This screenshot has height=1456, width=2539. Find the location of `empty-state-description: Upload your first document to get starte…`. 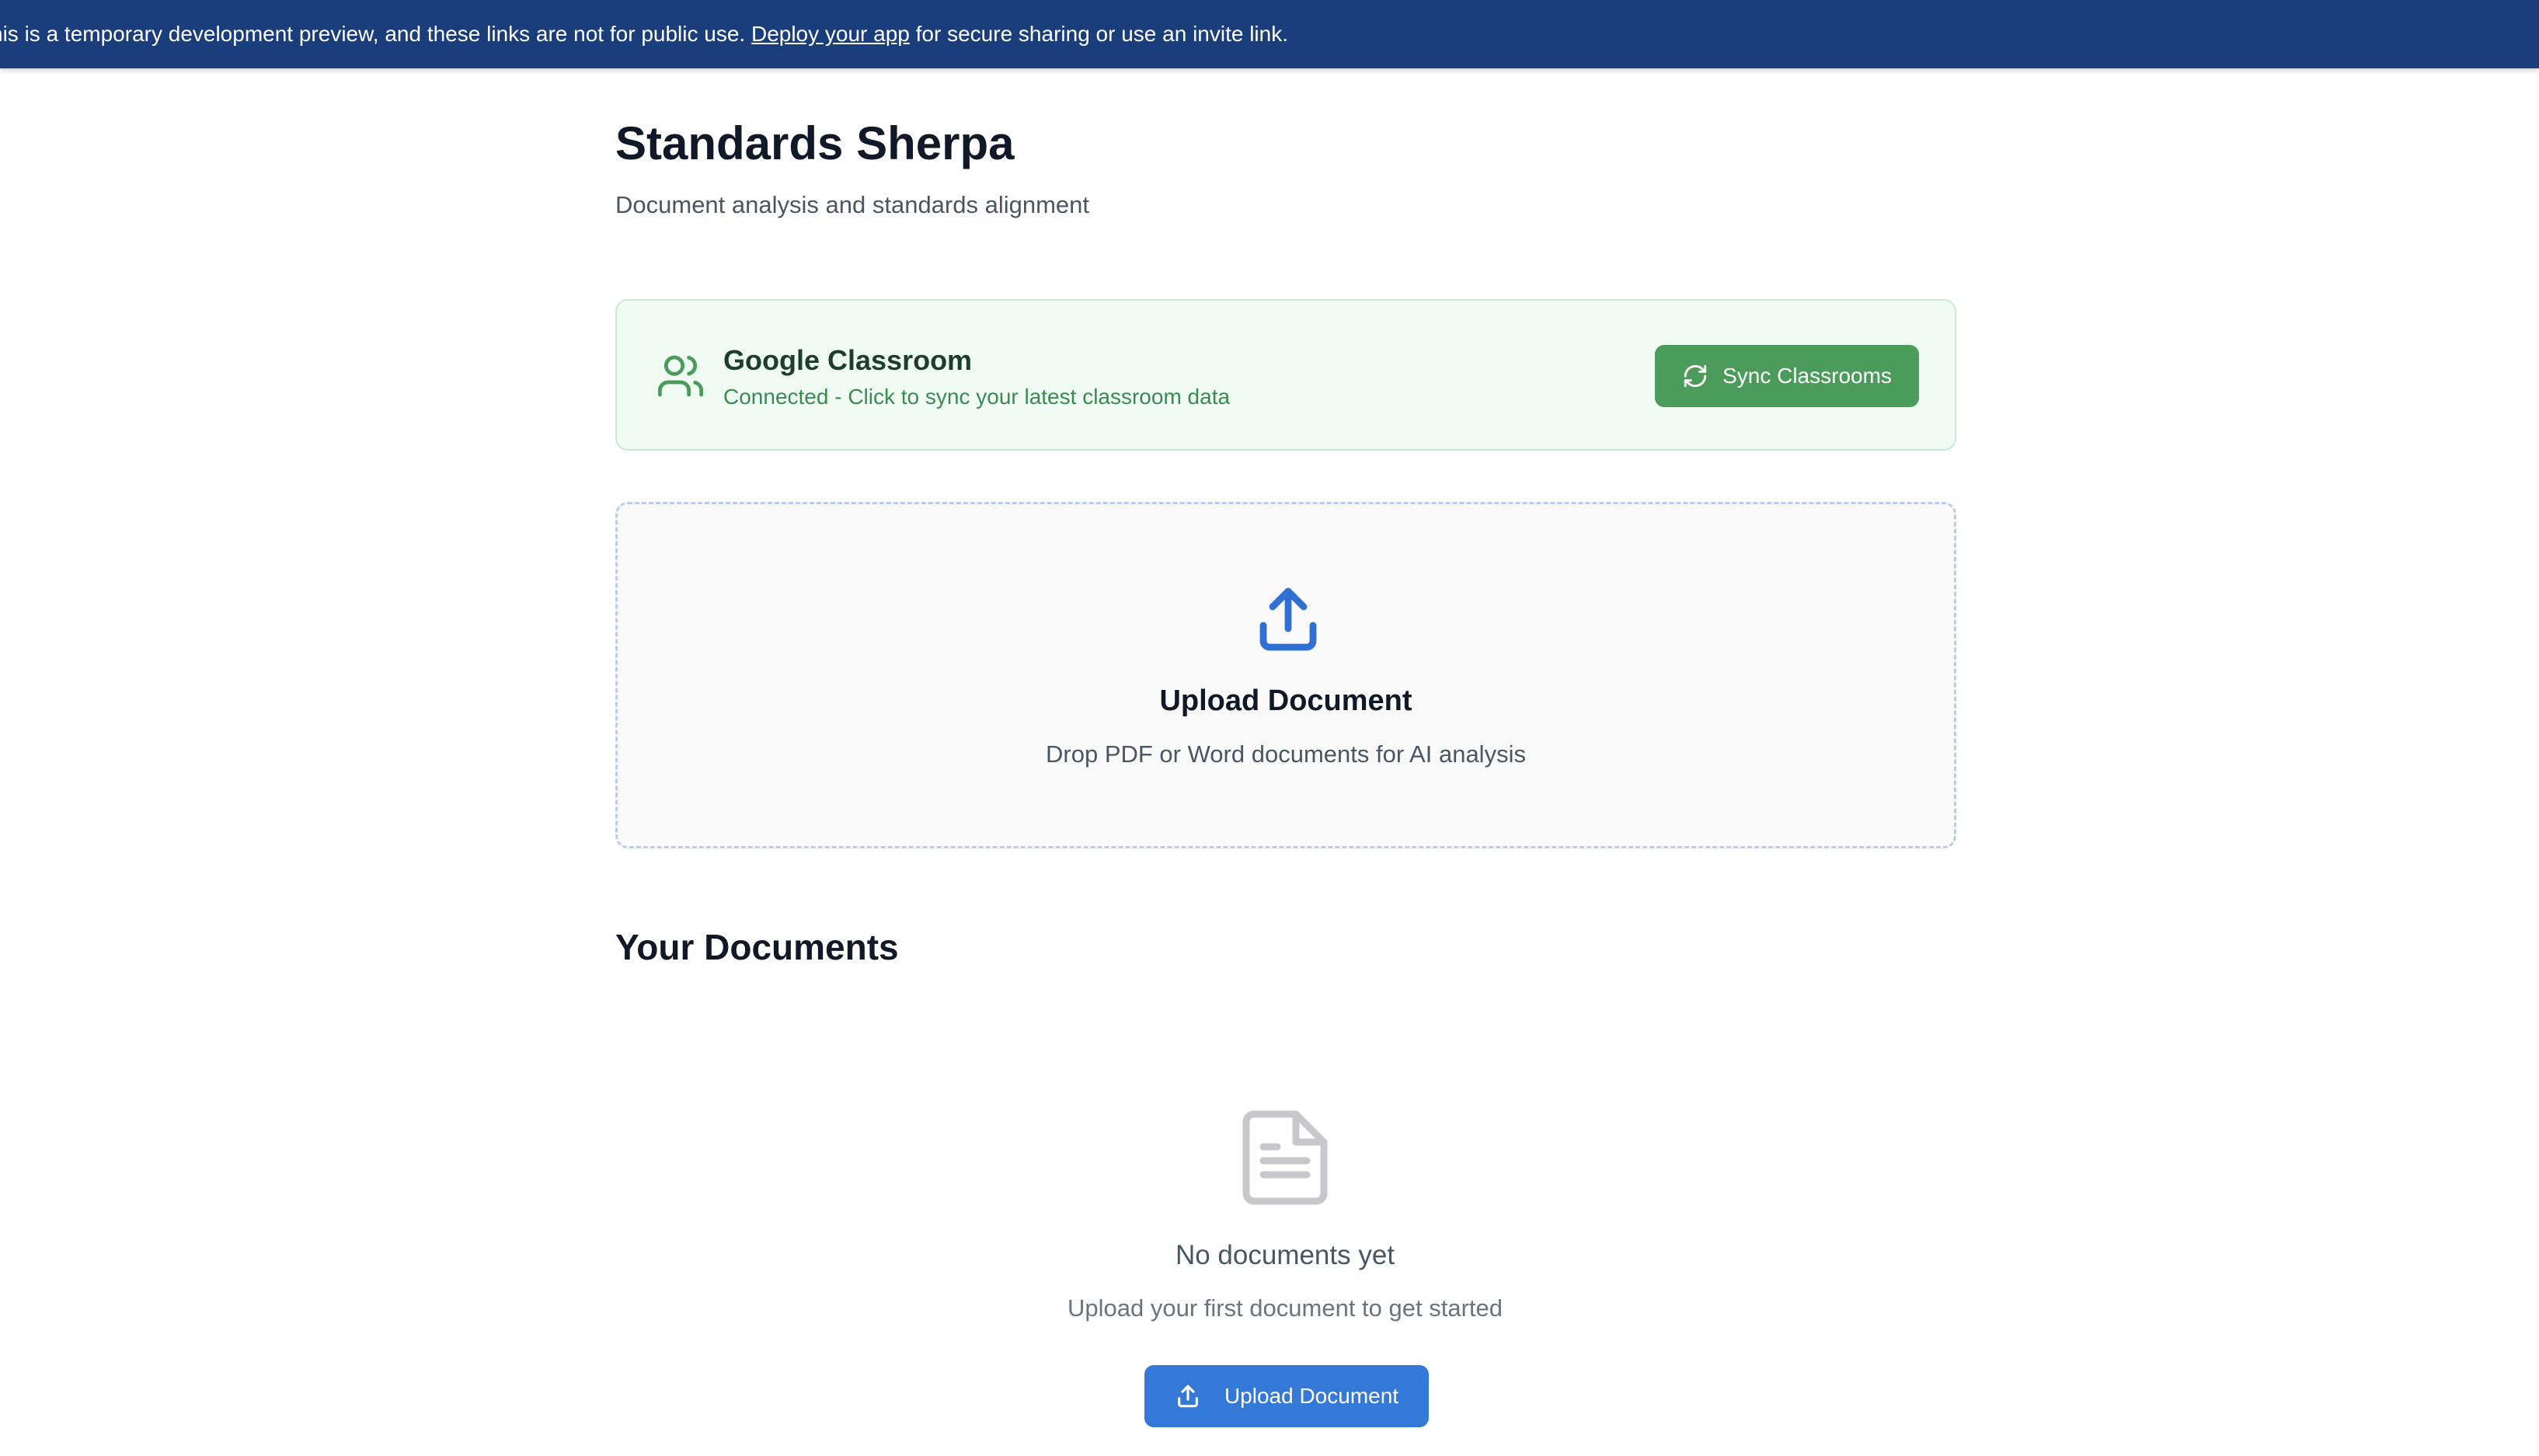

empty-state-description: Upload your first document to get starte… is located at coordinates (1285, 1308).